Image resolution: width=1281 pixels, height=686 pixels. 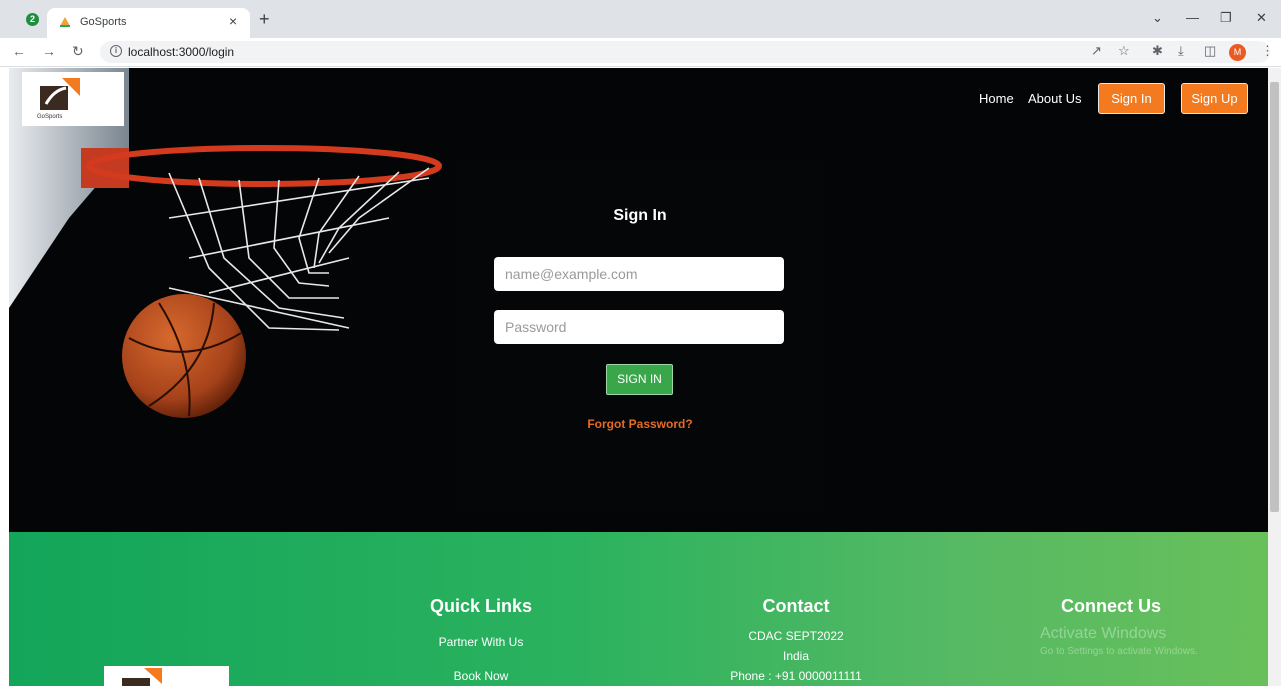 I want to click on nav-home-link: Home, so click(x=996, y=98).